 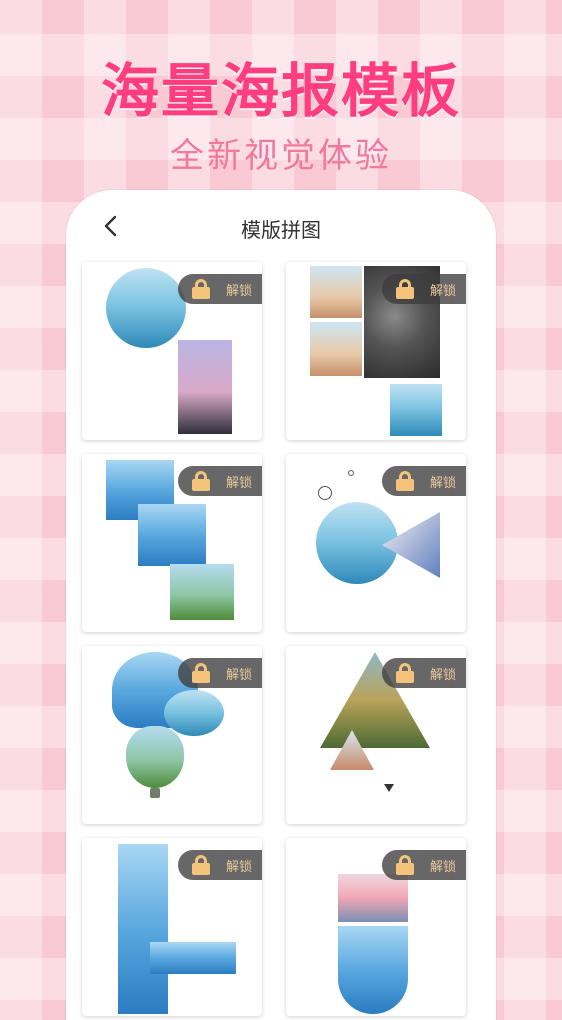 What do you see at coordinates (280, 91) in the screenshot?
I see `hero-title: 海量海报模板` at bounding box center [280, 91].